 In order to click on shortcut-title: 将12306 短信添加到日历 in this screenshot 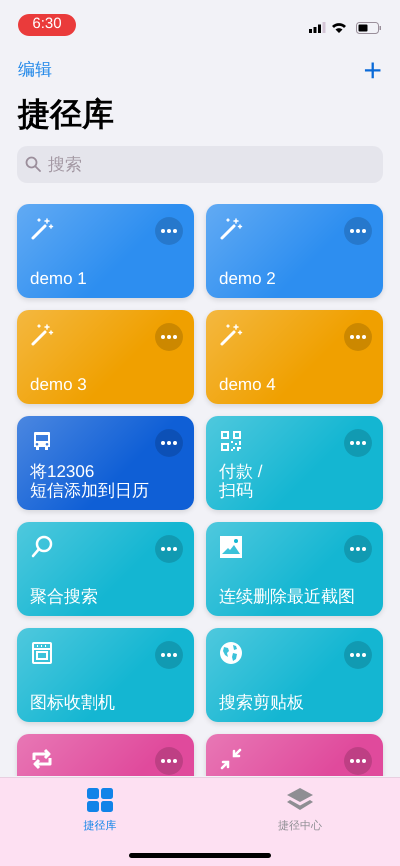, I will do `click(90, 481)`.